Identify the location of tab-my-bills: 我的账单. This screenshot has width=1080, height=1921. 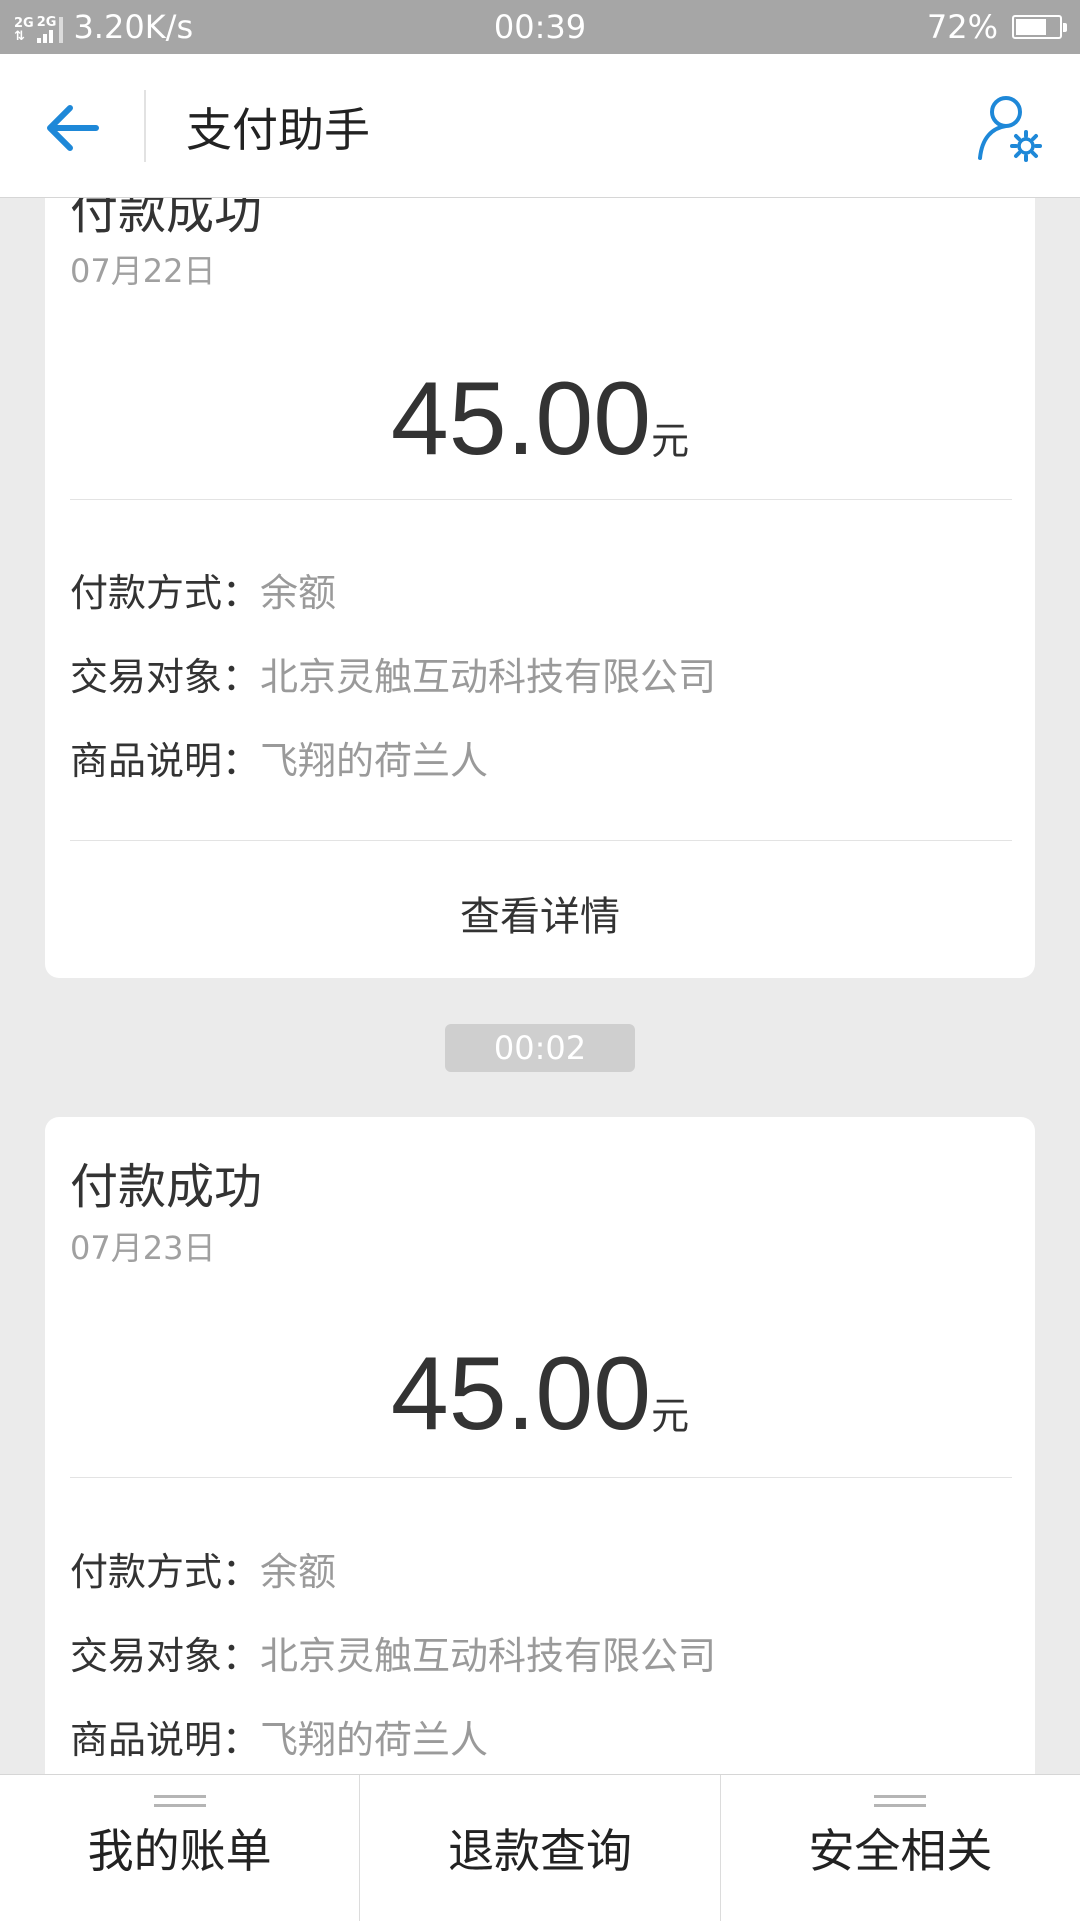
(179, 1848).